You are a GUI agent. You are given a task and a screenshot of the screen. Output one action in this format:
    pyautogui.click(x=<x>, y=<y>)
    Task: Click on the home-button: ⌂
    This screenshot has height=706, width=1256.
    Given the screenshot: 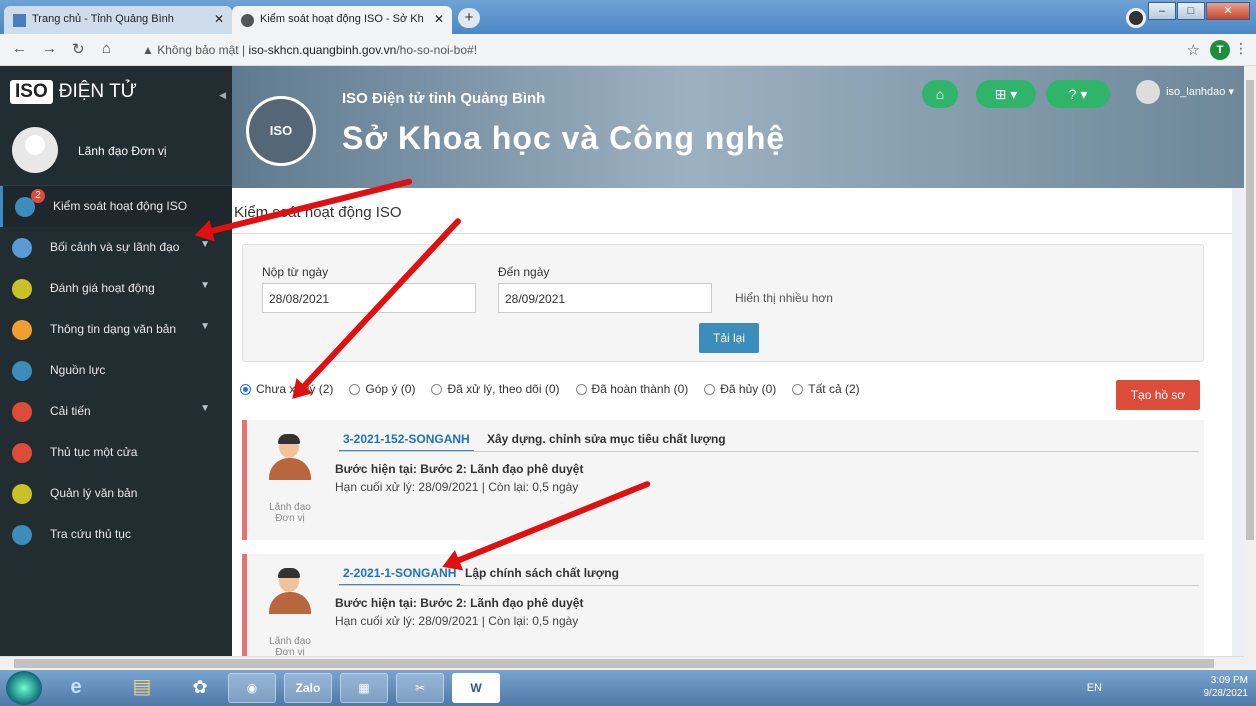 What is the action you would take?
    pyautogui.click(x=940, y=94)
    